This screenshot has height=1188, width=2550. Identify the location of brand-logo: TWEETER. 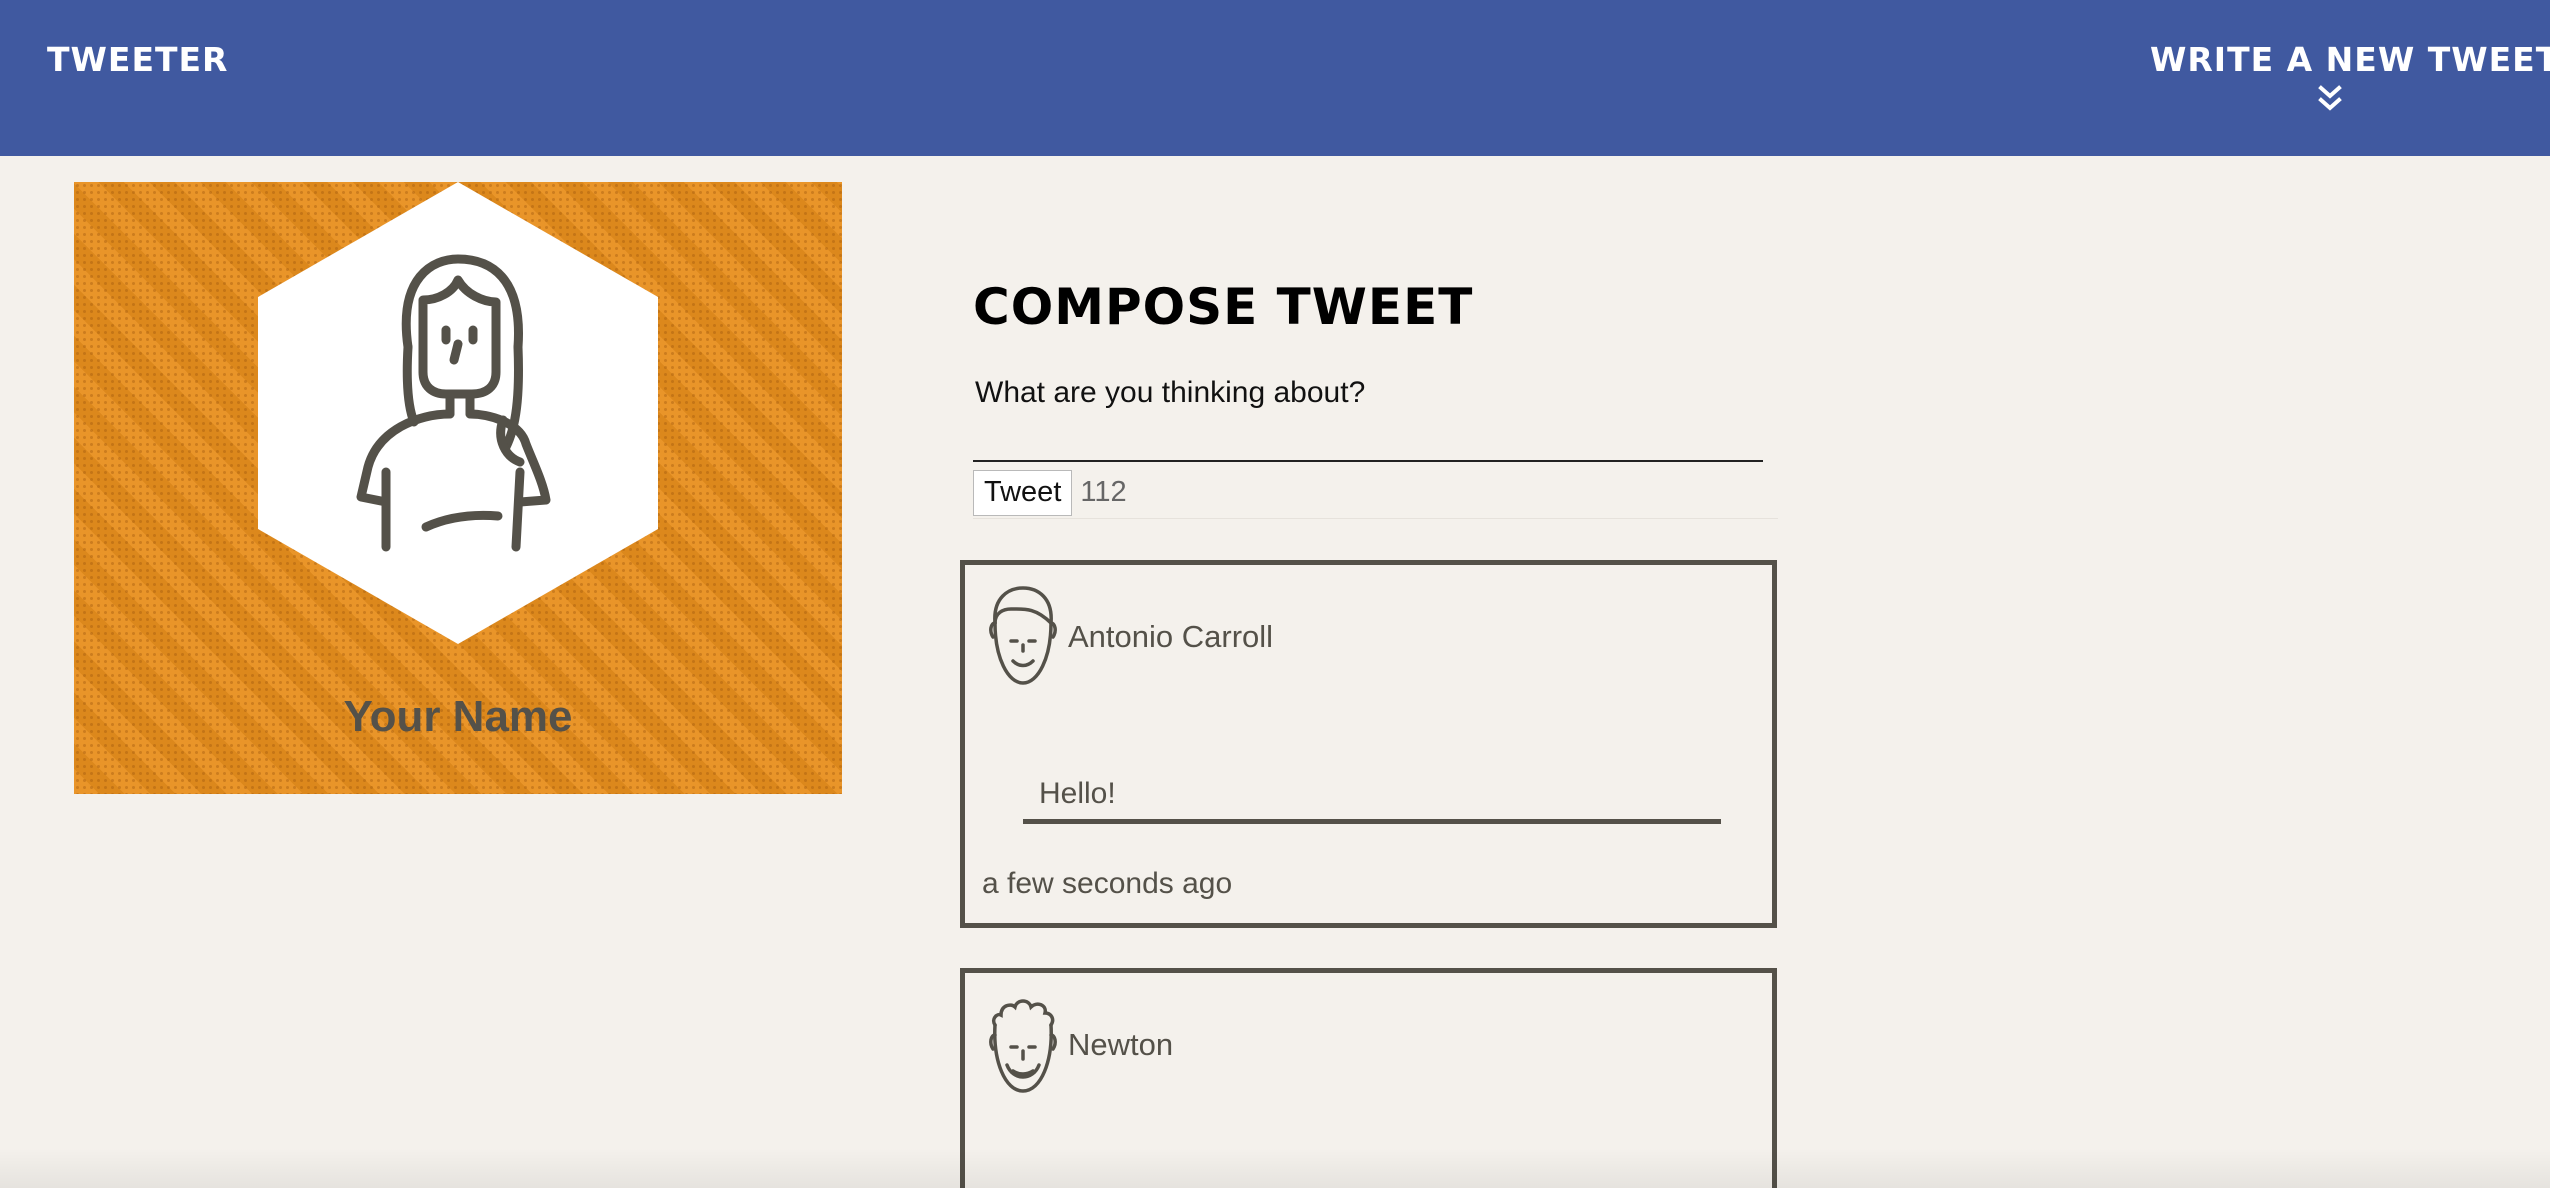
(137, 59).